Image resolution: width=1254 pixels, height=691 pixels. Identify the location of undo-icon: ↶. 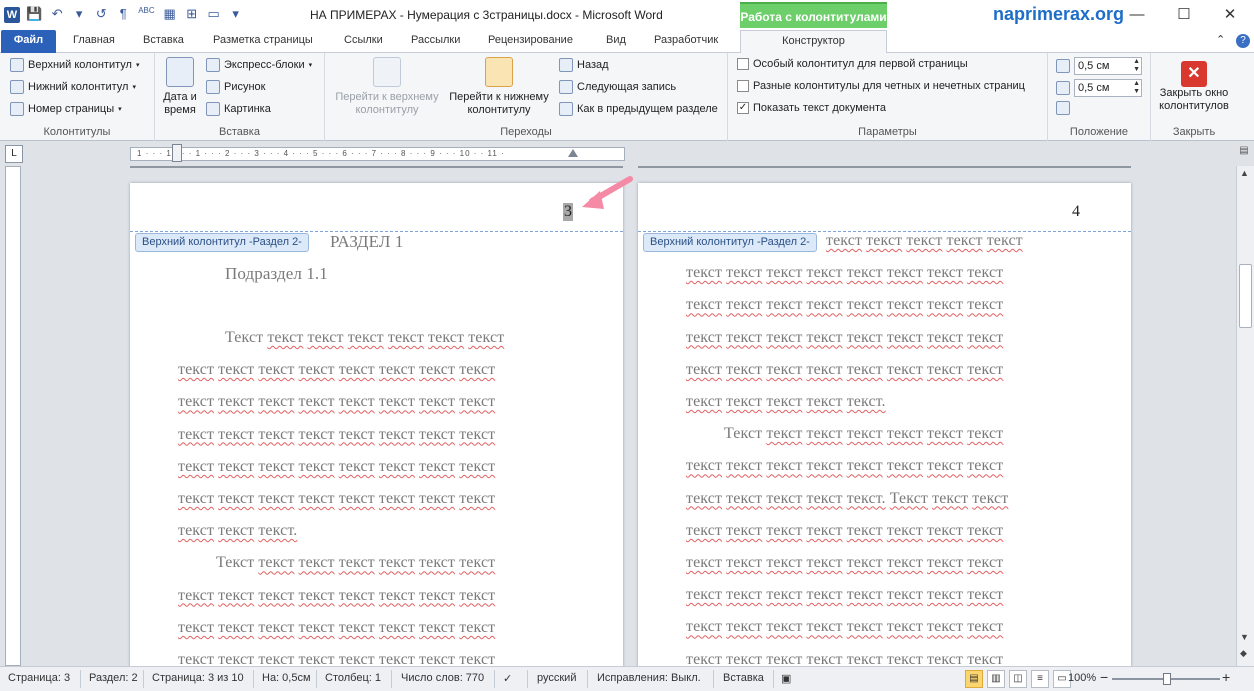
(57, 14).